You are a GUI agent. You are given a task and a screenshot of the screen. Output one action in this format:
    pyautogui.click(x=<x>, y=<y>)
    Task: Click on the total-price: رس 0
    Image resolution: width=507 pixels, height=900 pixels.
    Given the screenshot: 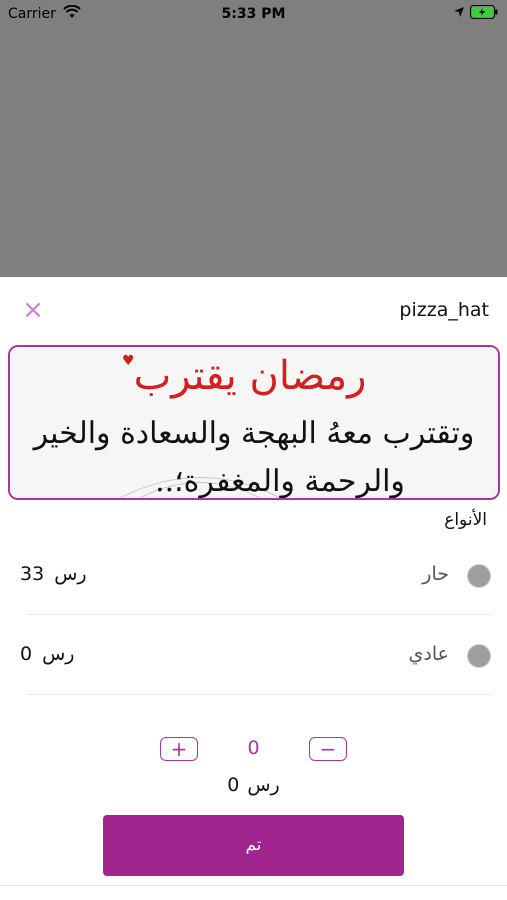 What is the action you would take?
    pyautogui.click(x=253, y=785)
    